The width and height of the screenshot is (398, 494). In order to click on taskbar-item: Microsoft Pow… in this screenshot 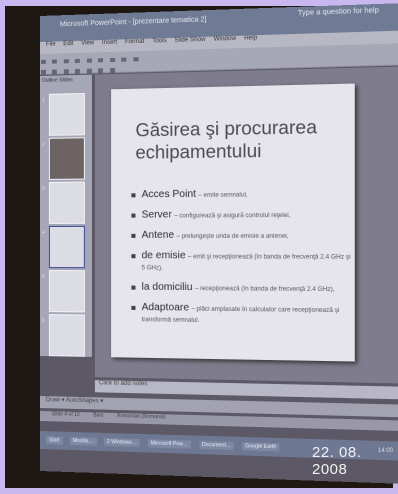, I will do `click(169, 444)`.